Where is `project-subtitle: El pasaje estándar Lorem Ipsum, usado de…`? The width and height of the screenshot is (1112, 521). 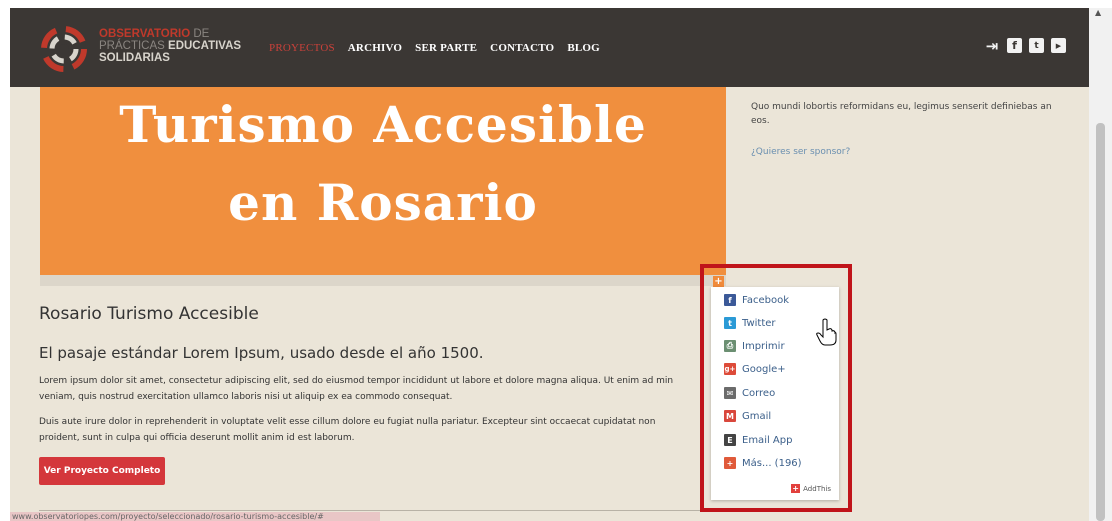
project-subtitle: El pasaje estándar Lorem Ipsum, usado de… is located at coordinates (261, 353).